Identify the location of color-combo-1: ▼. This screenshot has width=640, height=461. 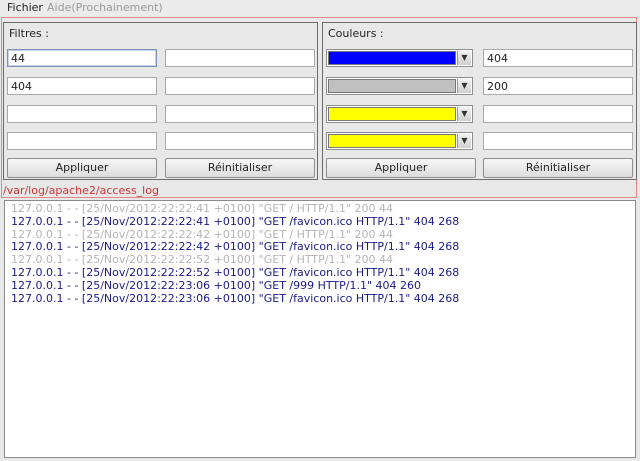
(399, 58).